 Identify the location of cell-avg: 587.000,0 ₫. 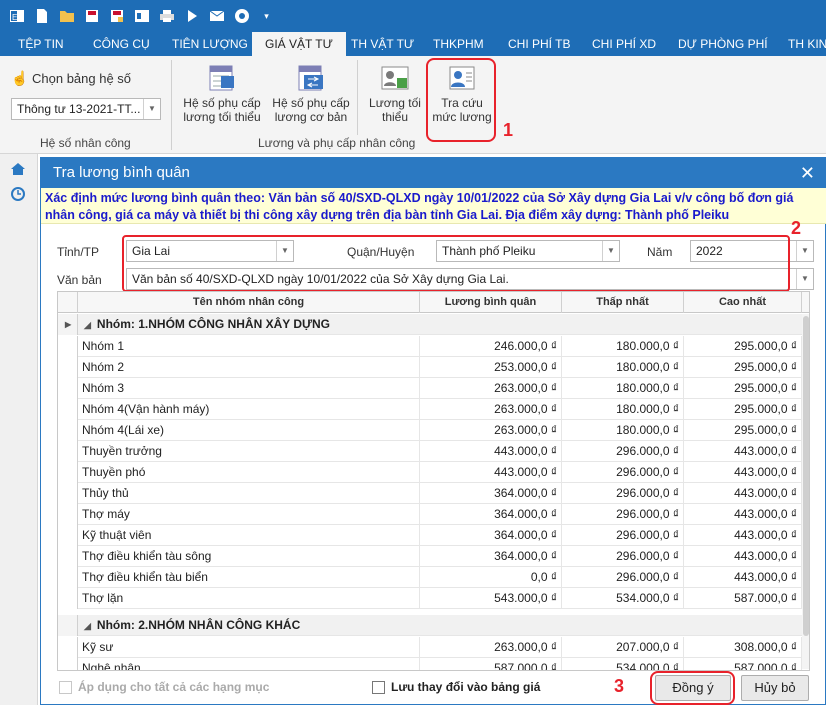
(491, 664).